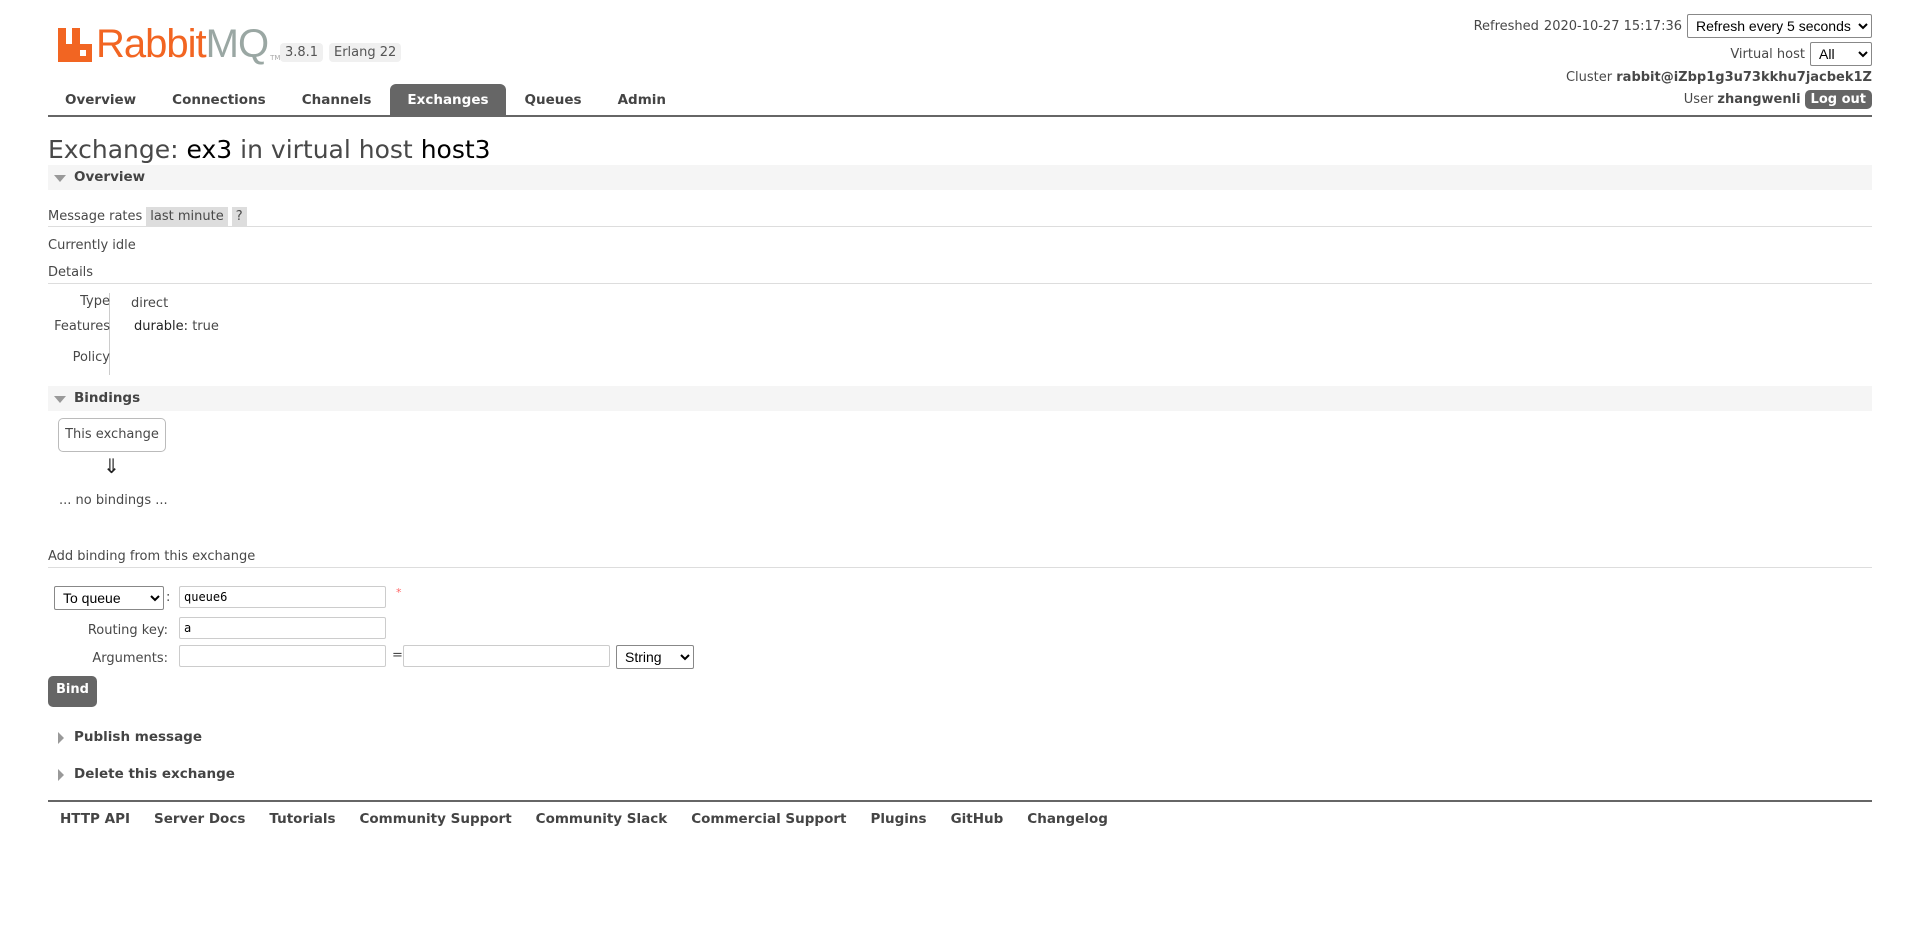 This screenshot has width=1920, height=946. I want to click on details-label: Details, so click(71, 272).